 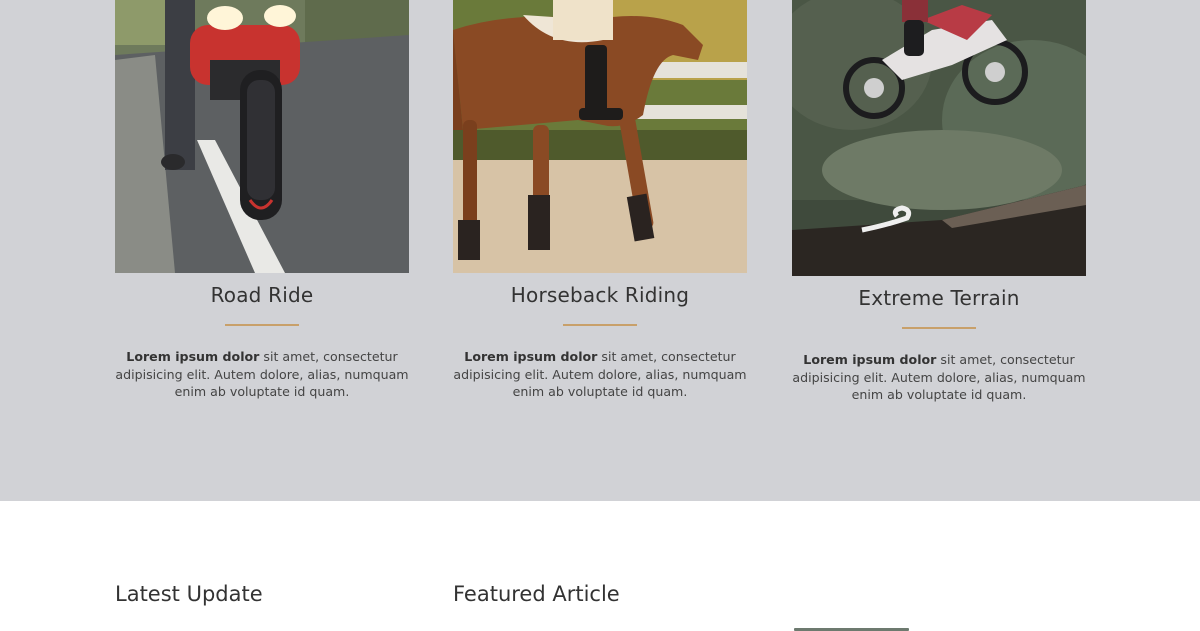 What do you see at coordinates (536, 594) in the screenshot?
I see `featured-article-heading: Featured Article` at bounding box center [536, 594].